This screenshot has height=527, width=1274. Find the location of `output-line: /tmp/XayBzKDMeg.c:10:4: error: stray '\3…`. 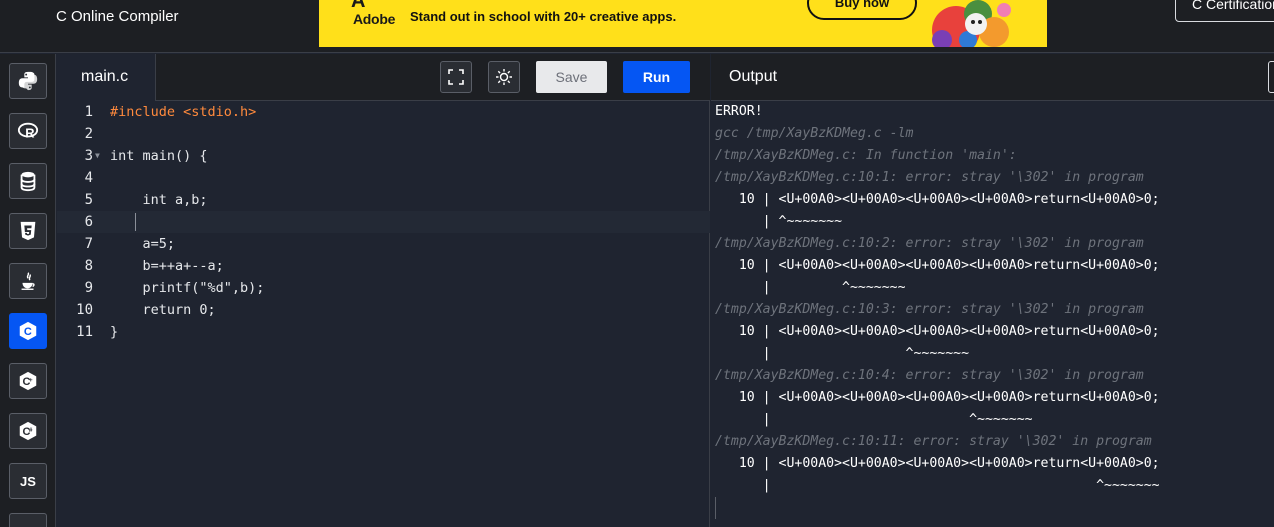

output-line: /tmp/XayBzKDMeg.c:10:4: error: stray '\3… is located at coordinates (929, 375).